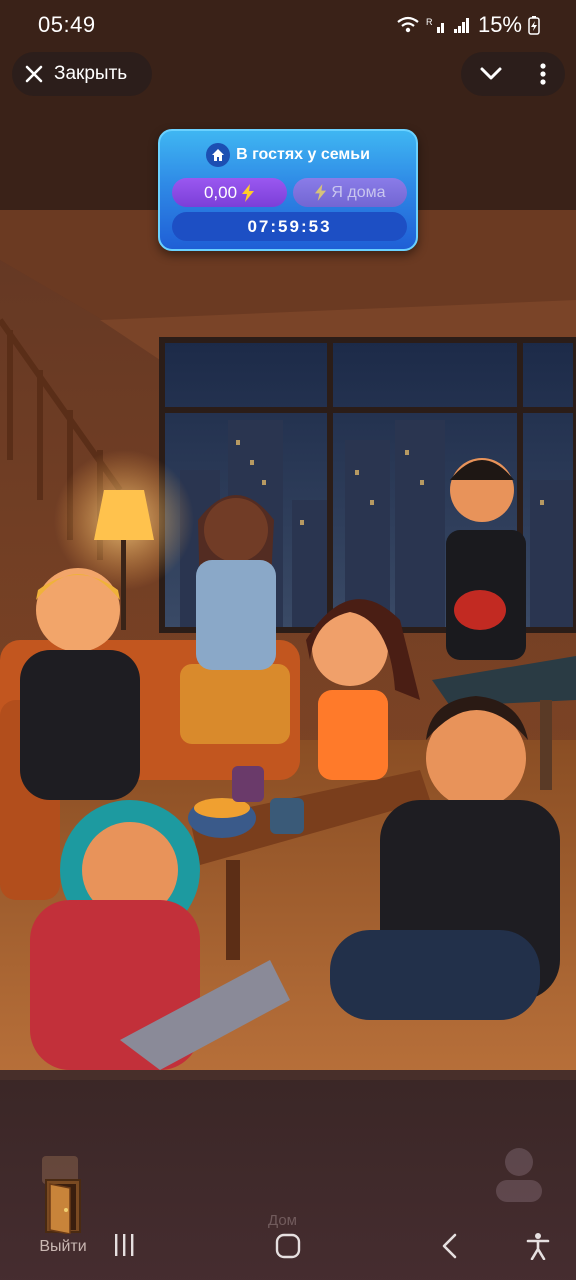 This screenshot has width=576, height=1280. I want to click on balance-pill: 0,00, so click(229, 192).